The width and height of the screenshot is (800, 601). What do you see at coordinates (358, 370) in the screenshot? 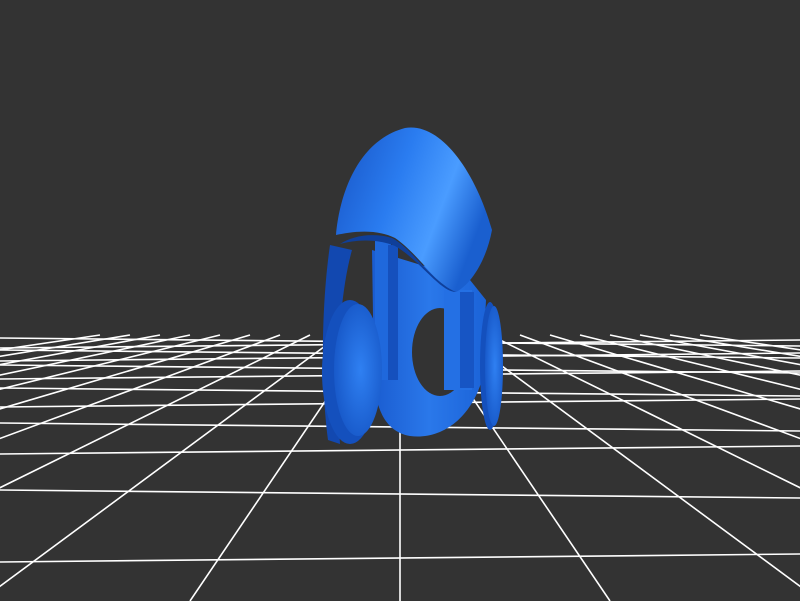
I see `model-left-wheel` at bounding box center [358, 370].